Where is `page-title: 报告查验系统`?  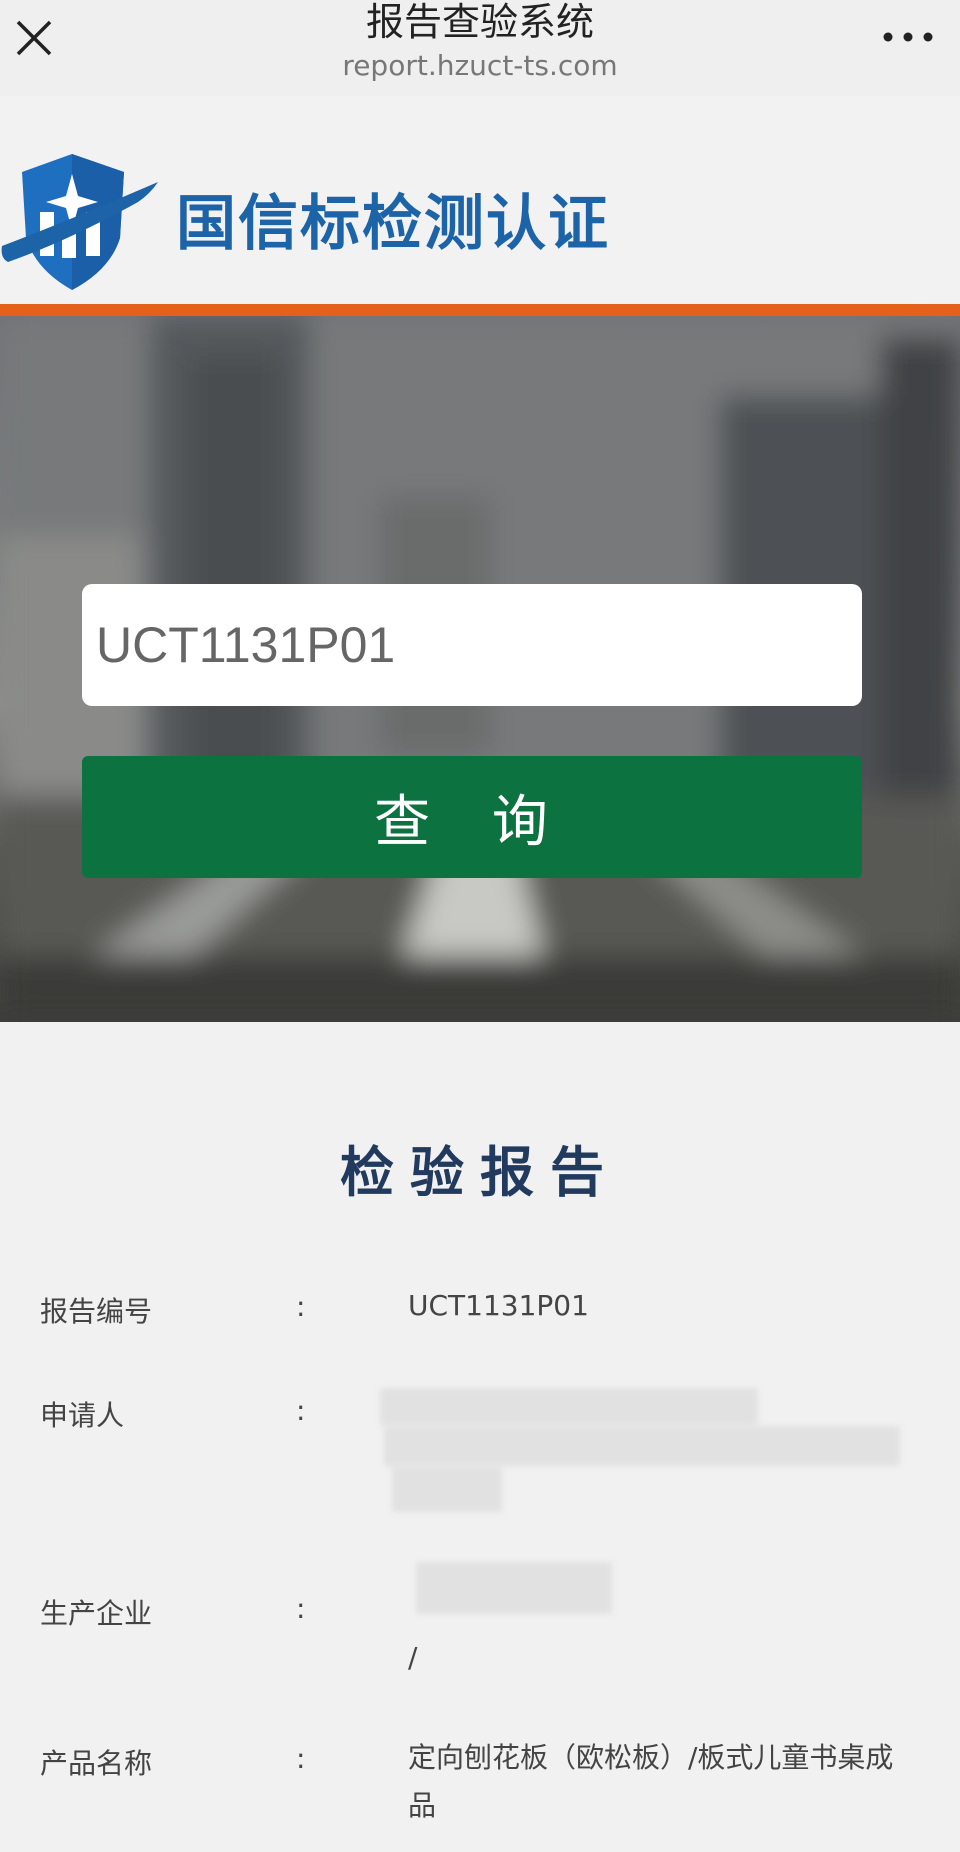 page-title: 报告查验系统 is located at coordinates (479, 22).